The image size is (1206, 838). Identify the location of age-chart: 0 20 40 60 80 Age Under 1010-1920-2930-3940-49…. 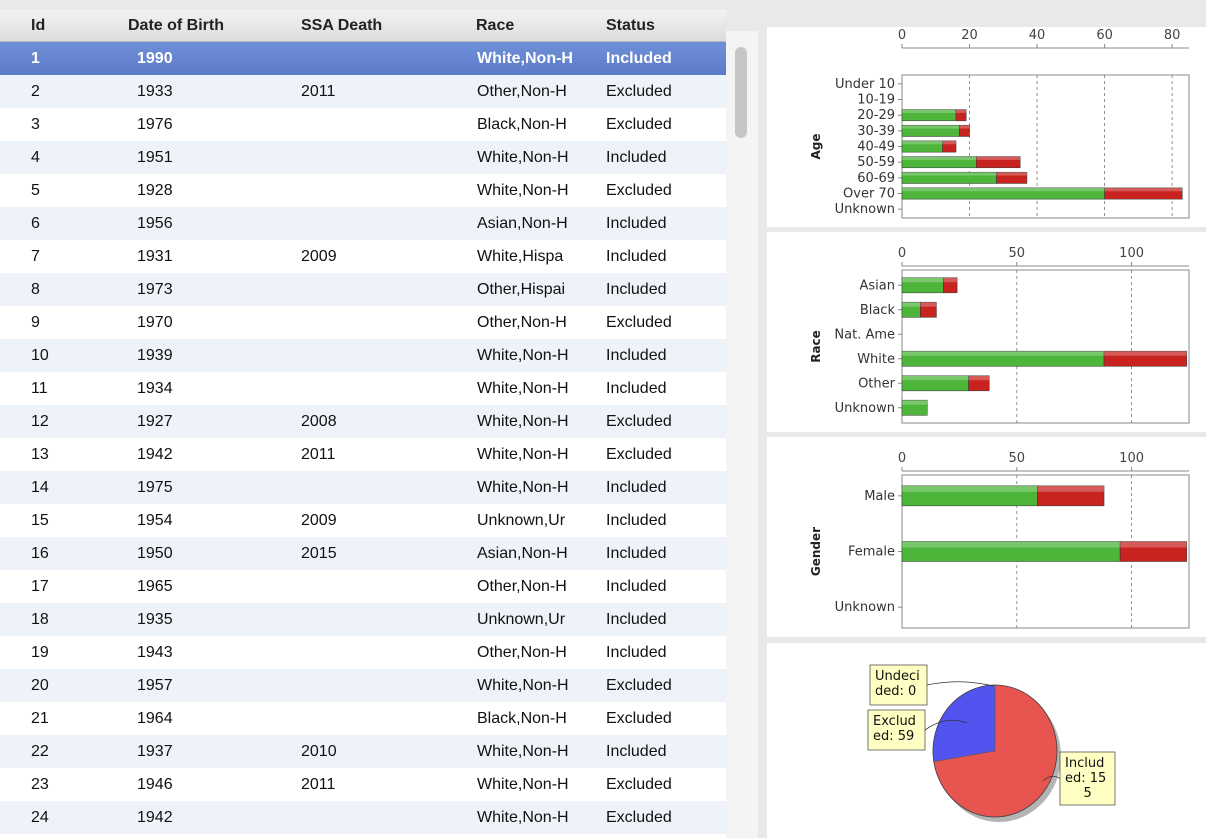
(999, 123).